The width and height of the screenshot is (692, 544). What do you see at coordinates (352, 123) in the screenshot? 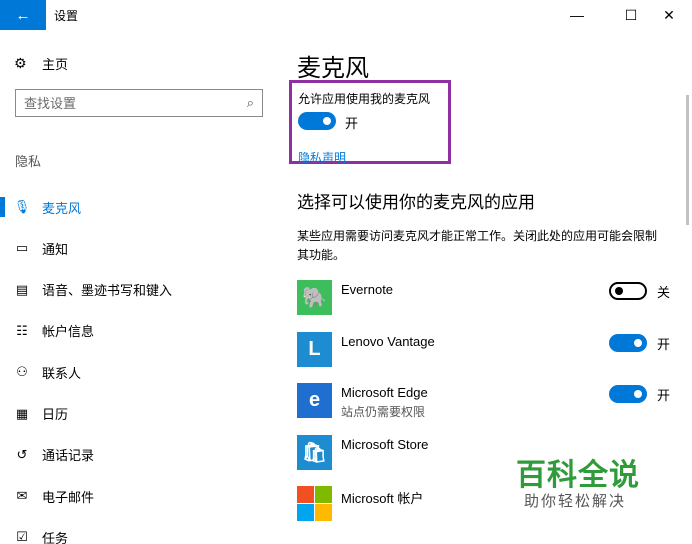
I see `allow-microphone-state: 开` at bounding box center [352, 123].